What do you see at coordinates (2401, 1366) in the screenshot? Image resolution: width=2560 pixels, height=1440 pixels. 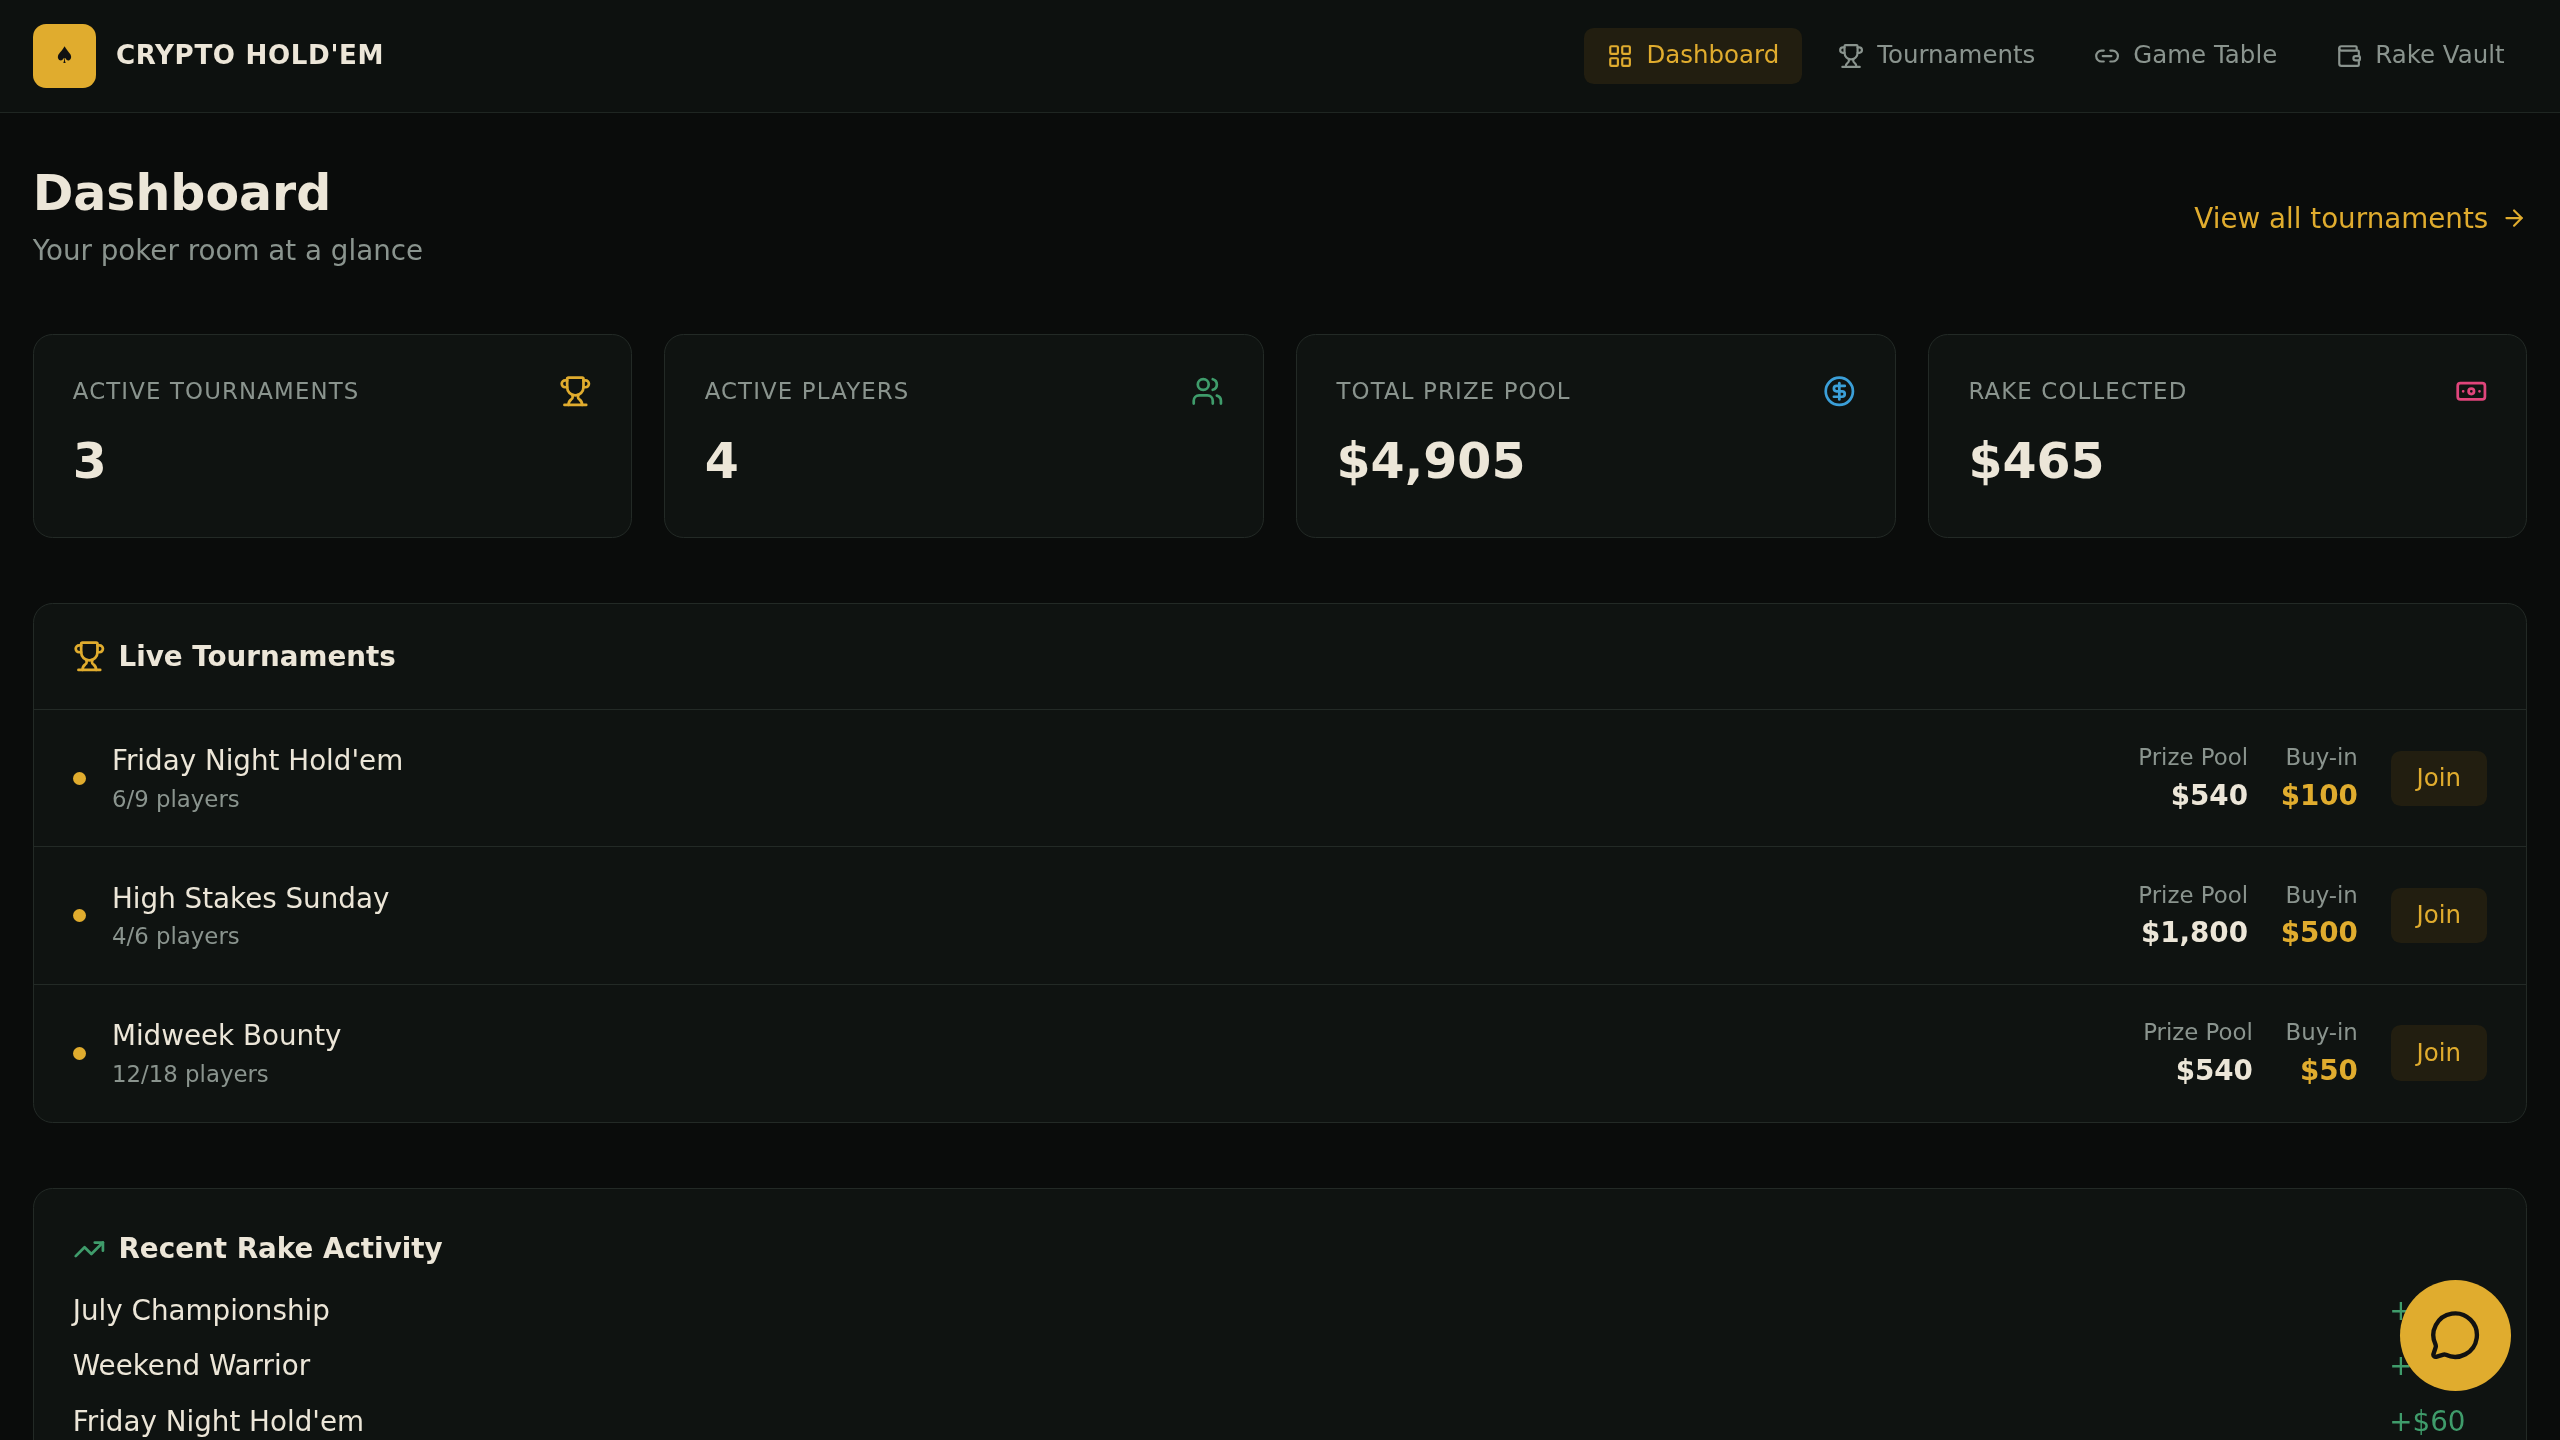 I see `rake-amount: +` at bounding box center [2401, 1366].